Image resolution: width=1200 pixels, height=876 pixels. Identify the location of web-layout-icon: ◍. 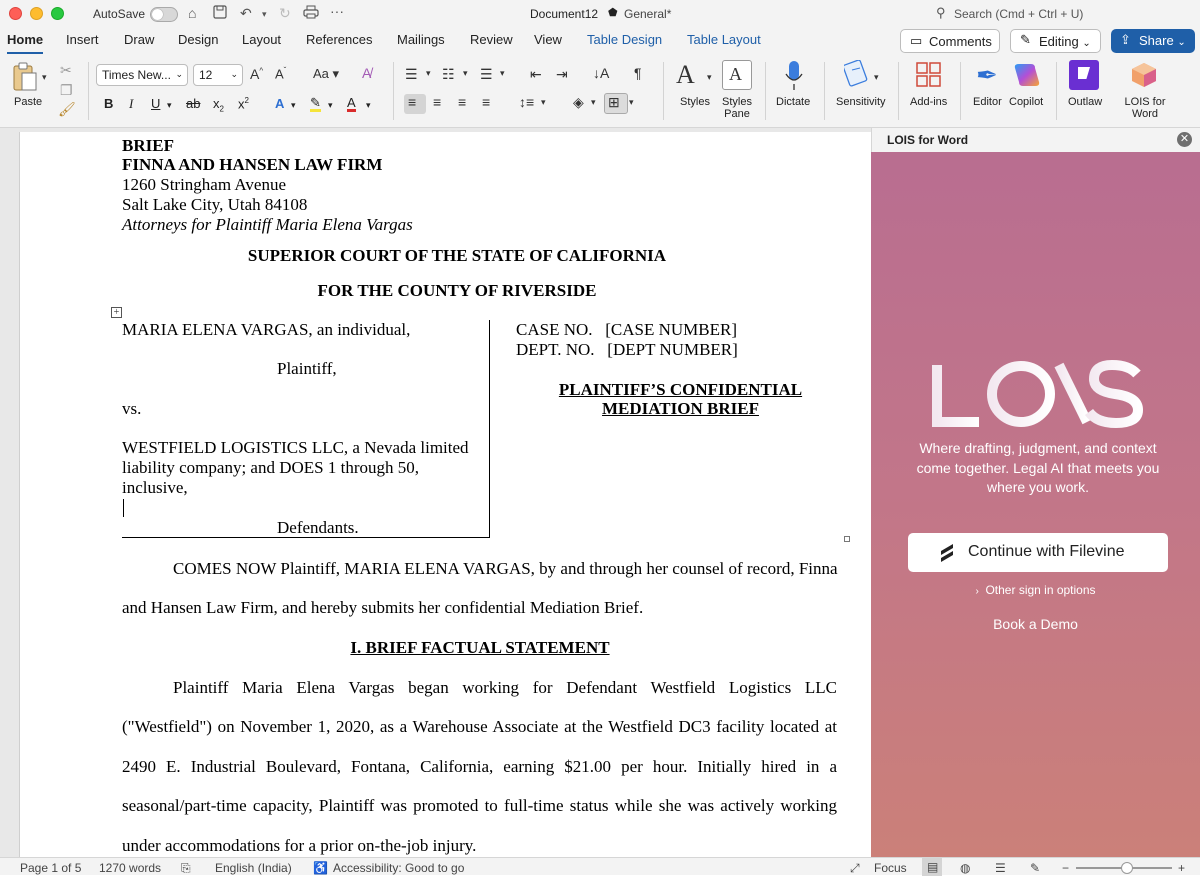
(965, 868).